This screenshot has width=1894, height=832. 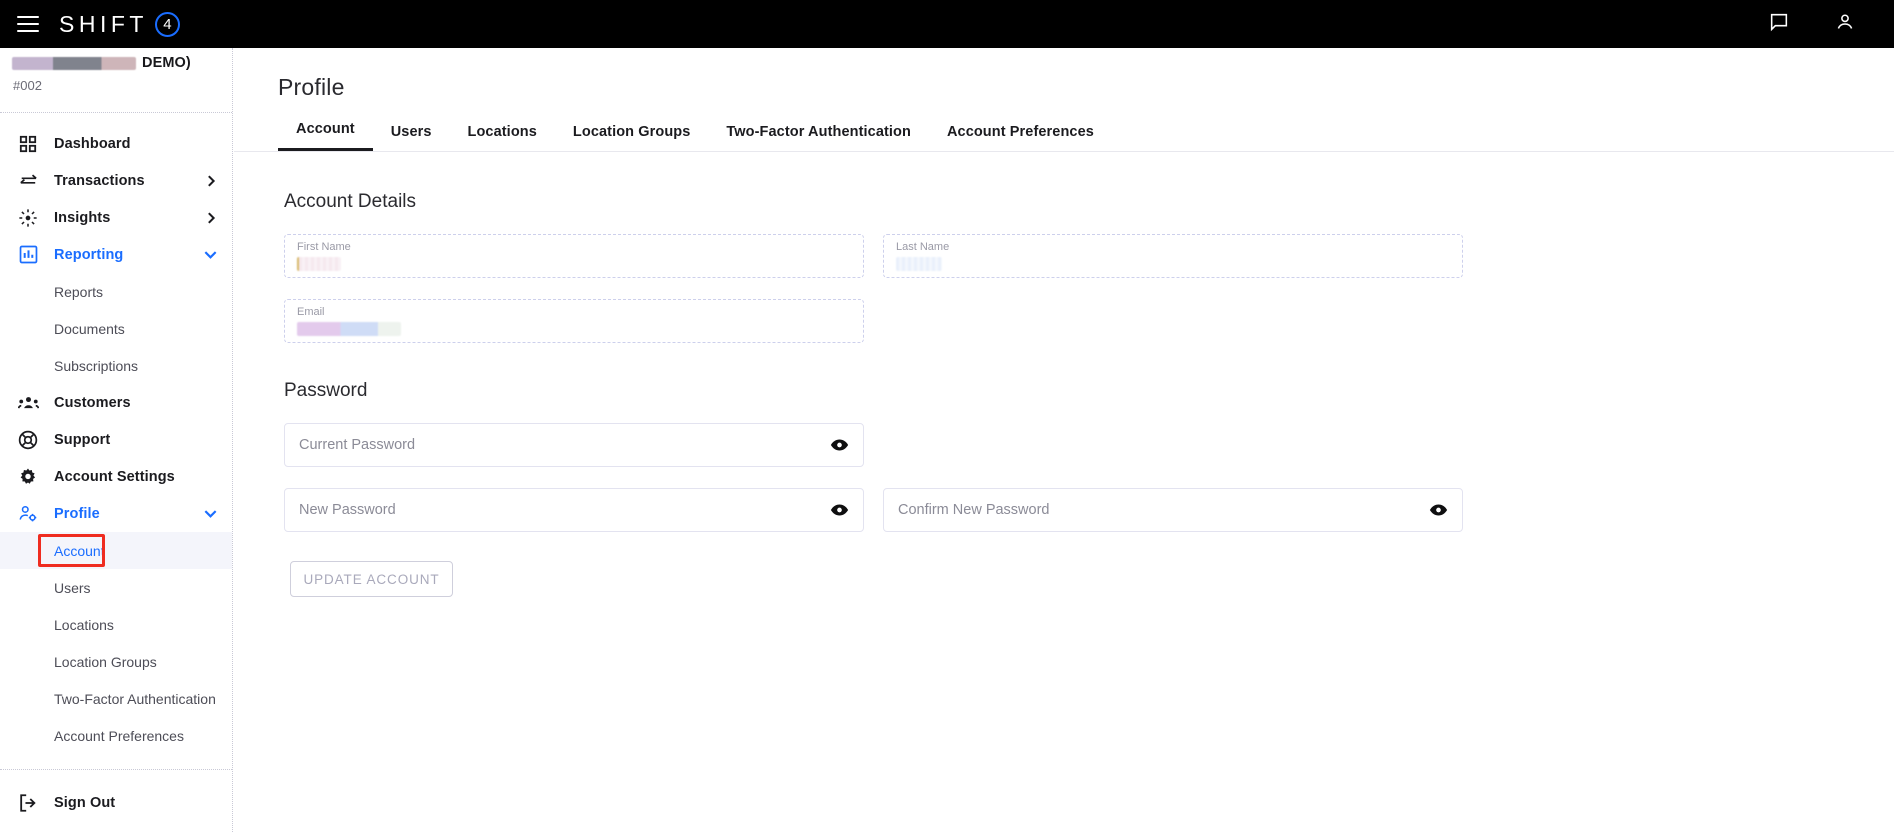 I want to click on sidebar-subitem-documents: Documents, so click(x=116, y=328).